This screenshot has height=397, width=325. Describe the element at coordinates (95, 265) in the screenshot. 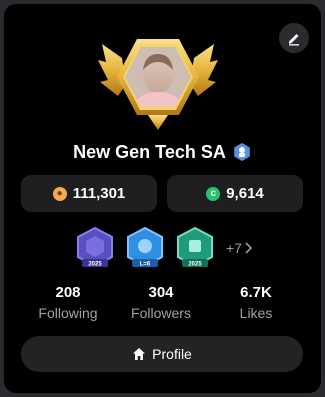

I see `badge-1-label: 2025` at that location.